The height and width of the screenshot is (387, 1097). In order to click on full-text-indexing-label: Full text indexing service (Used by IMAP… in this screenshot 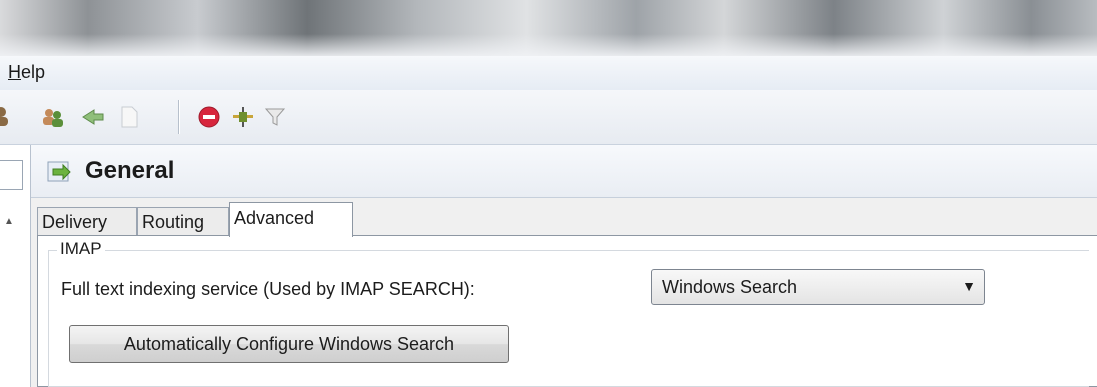, I will do `click(268, 289)`.